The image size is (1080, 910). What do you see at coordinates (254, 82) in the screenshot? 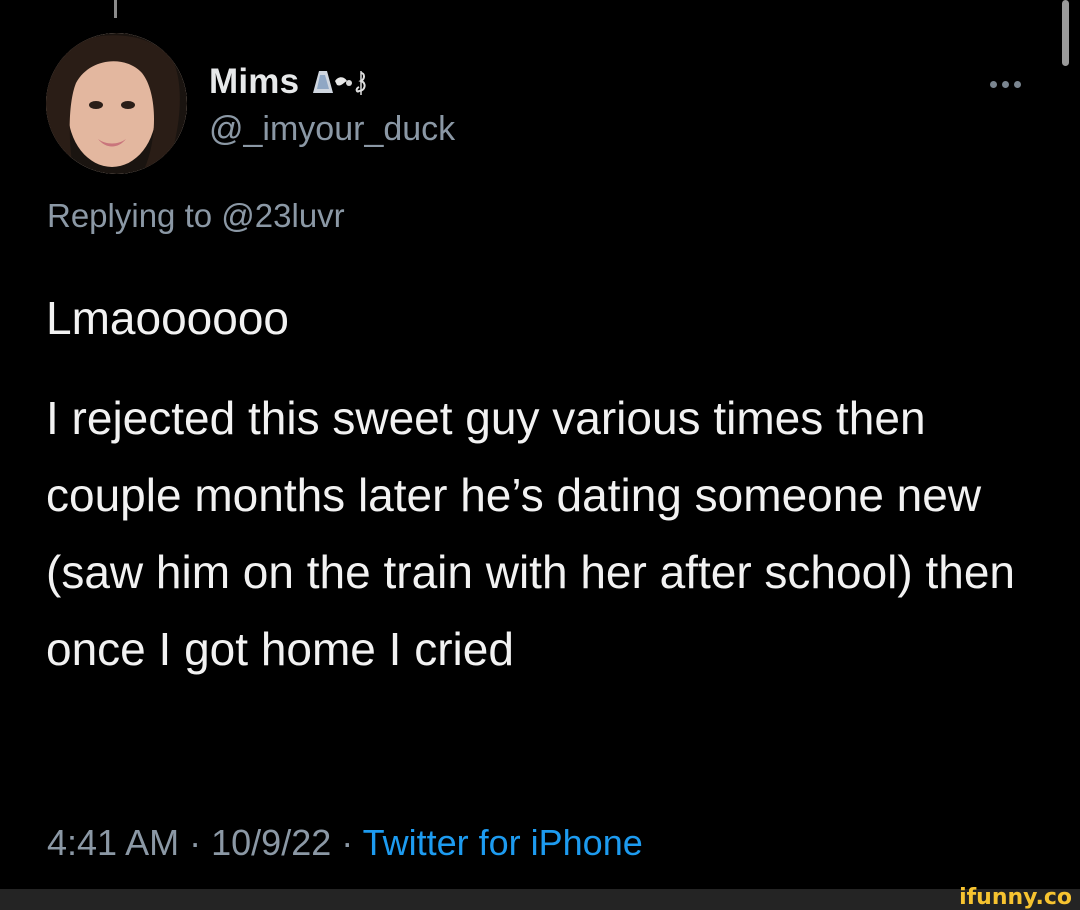
I see `display-name: Mims` at bounding box center [254, 82].